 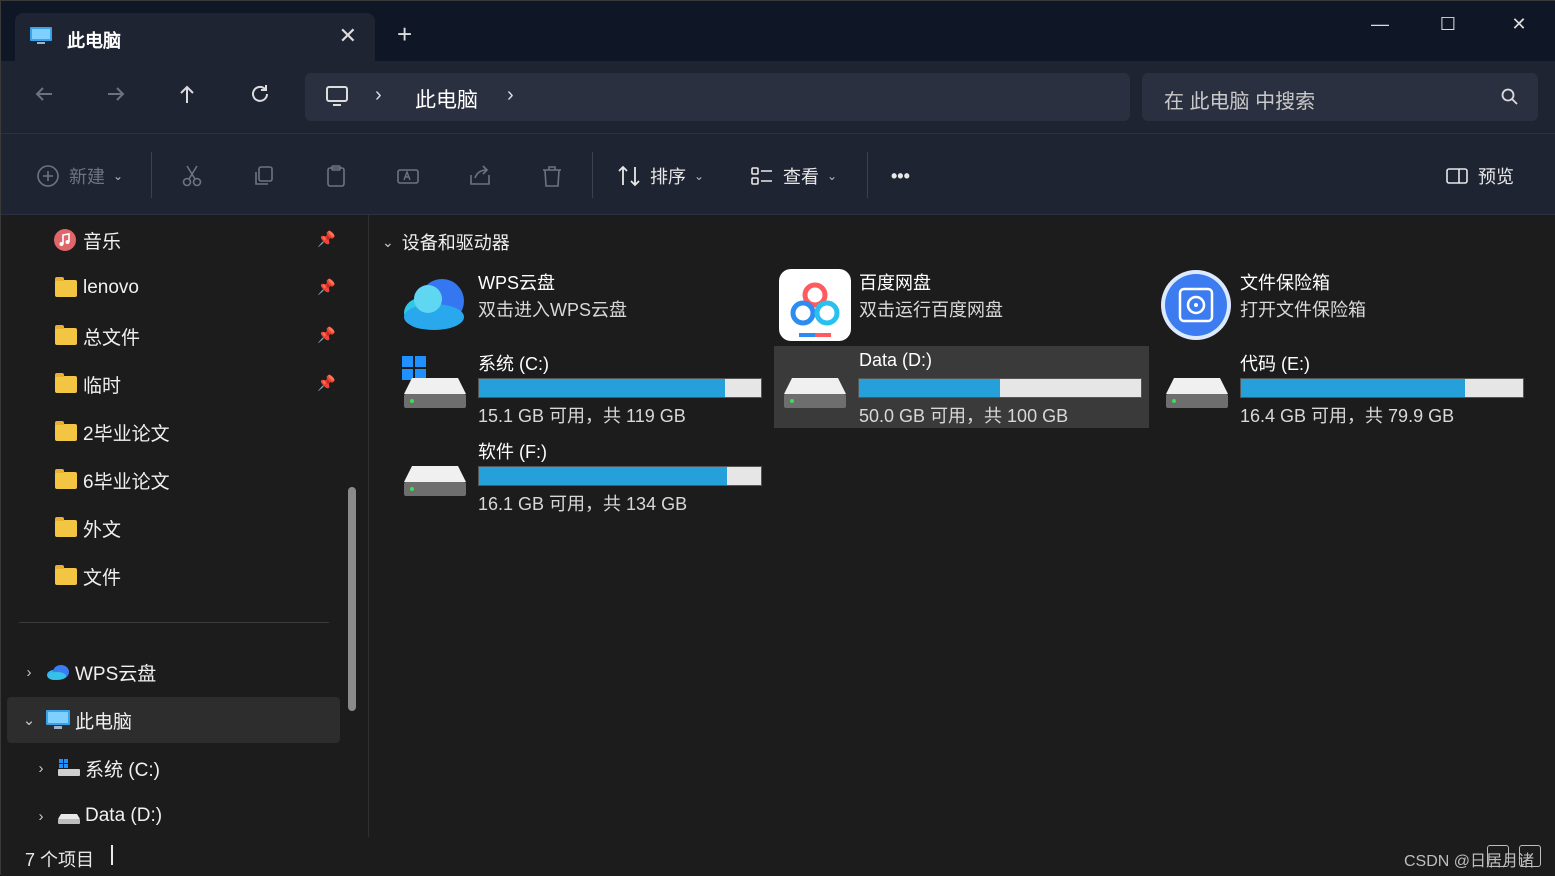 What do you see at coordinates (717, 97) in the screenshot?
I see `address-bar: › 此电脑 ›` at bounding box center [717, 97].